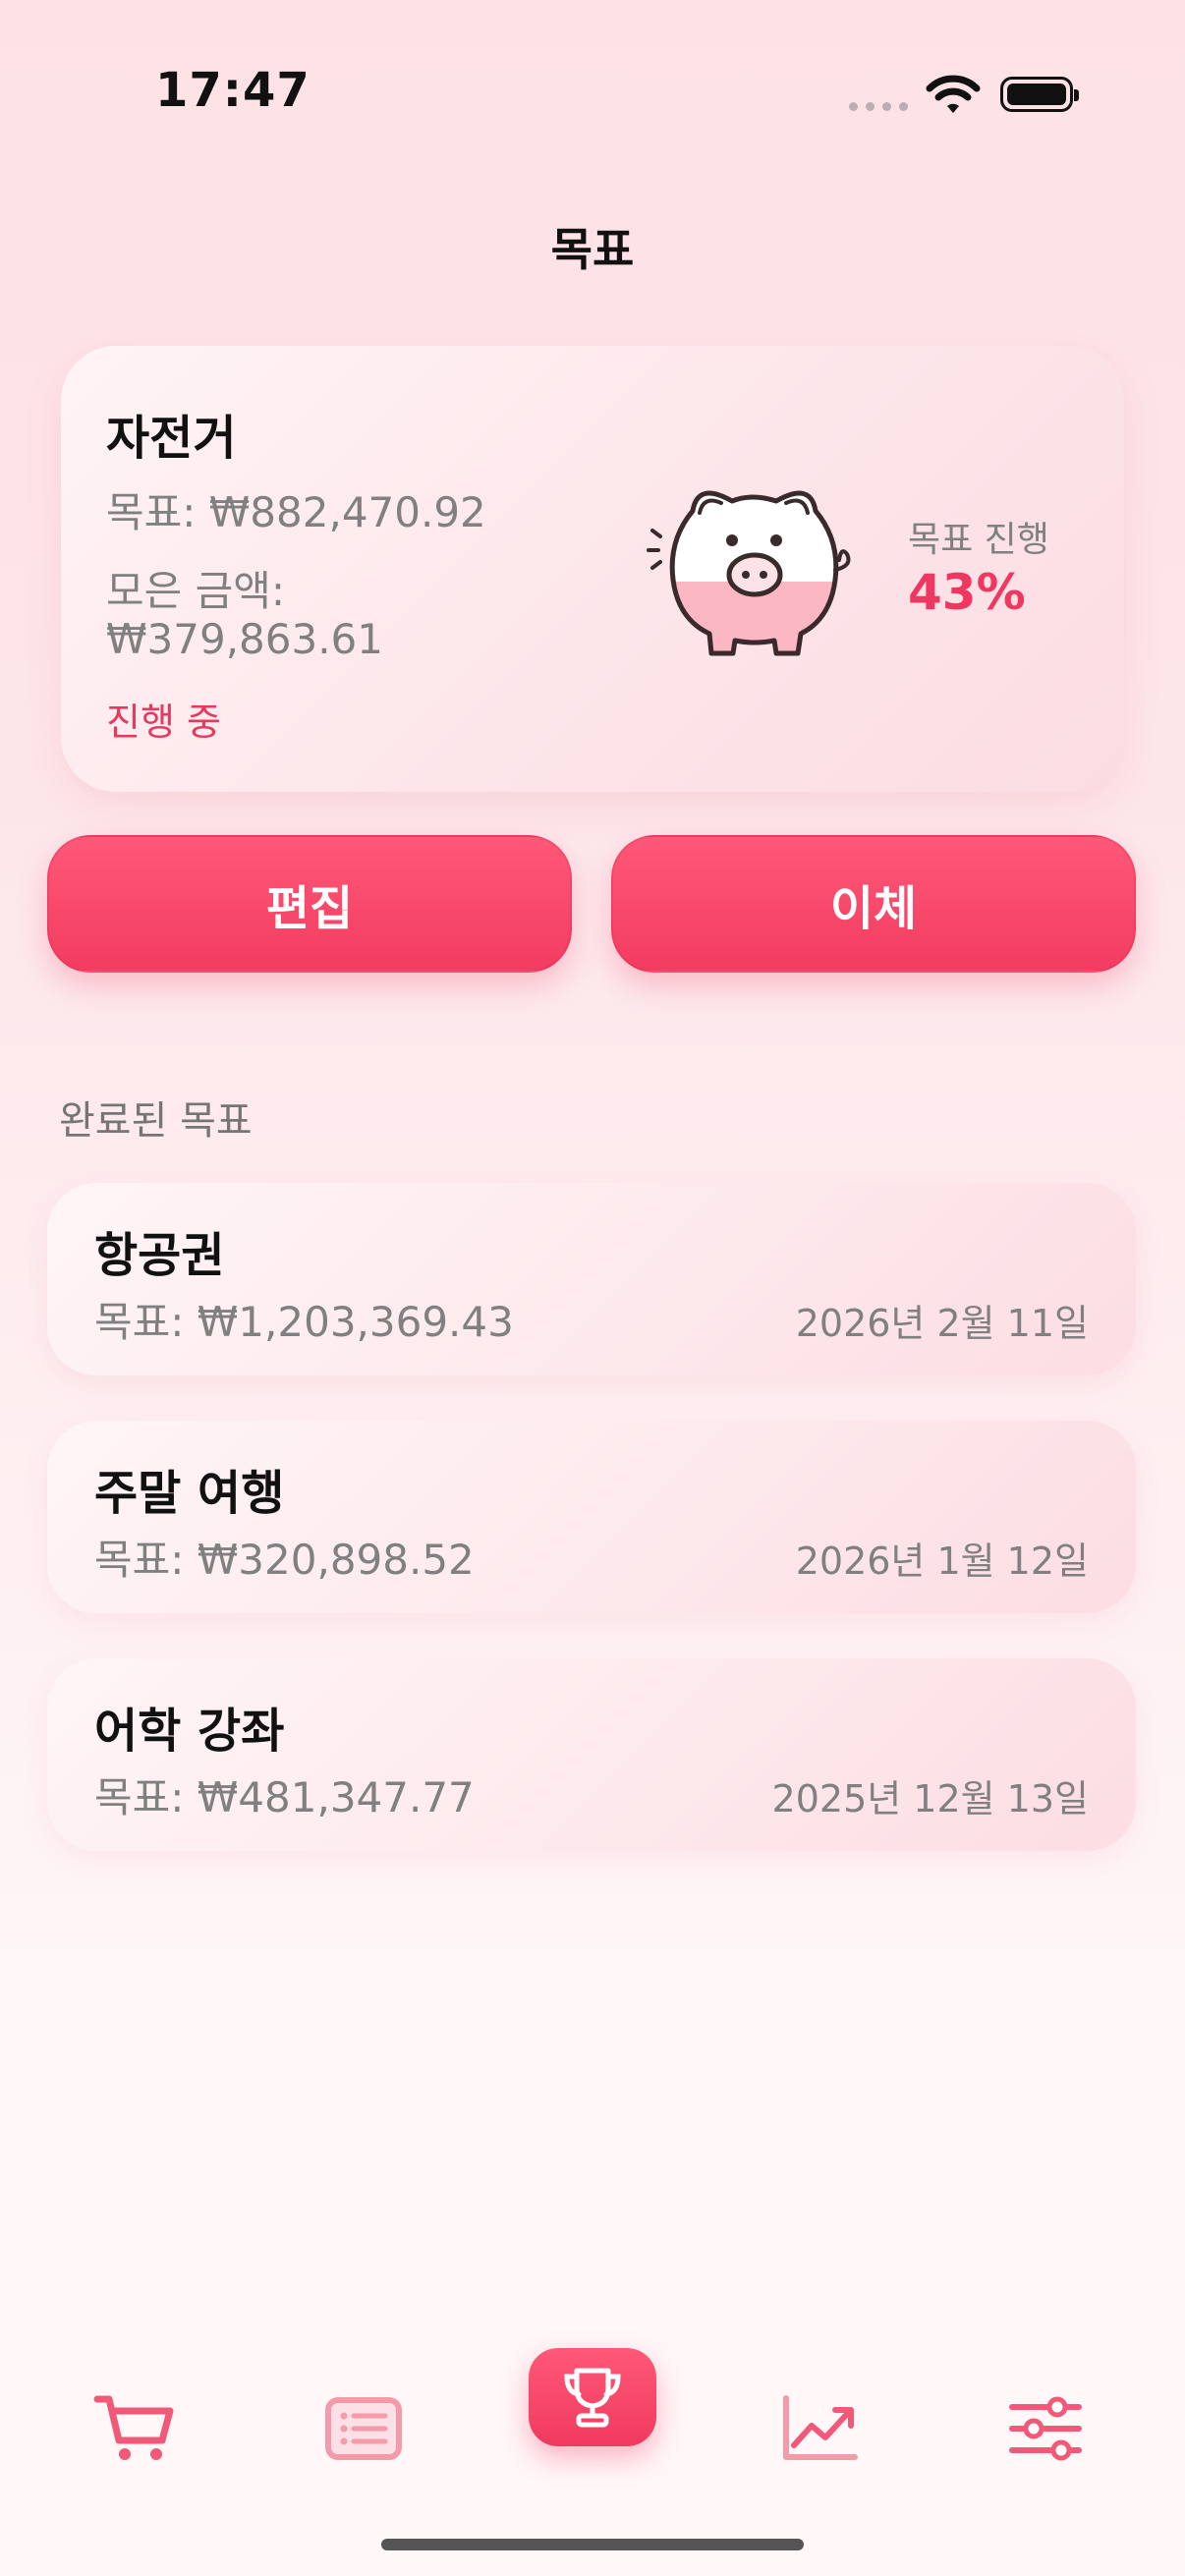  I want to click on completed-section-title: 완료된 목표, so click(156, 1121).